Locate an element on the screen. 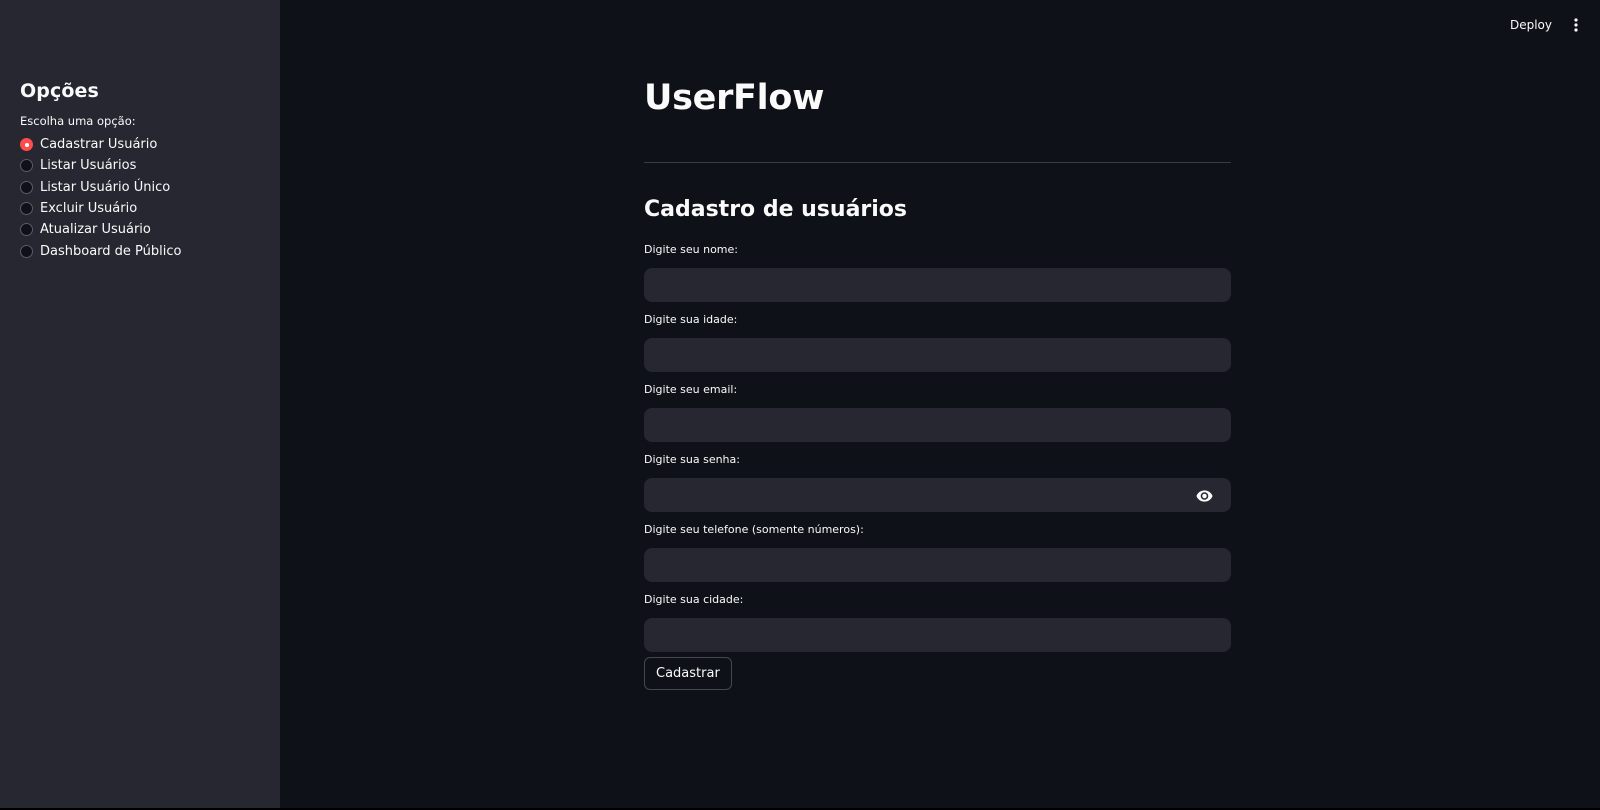 Image resolution: width=1600 pixels, height=810 pixels. city-label: Digite sua cidade: is located at coordinates (694, 599).